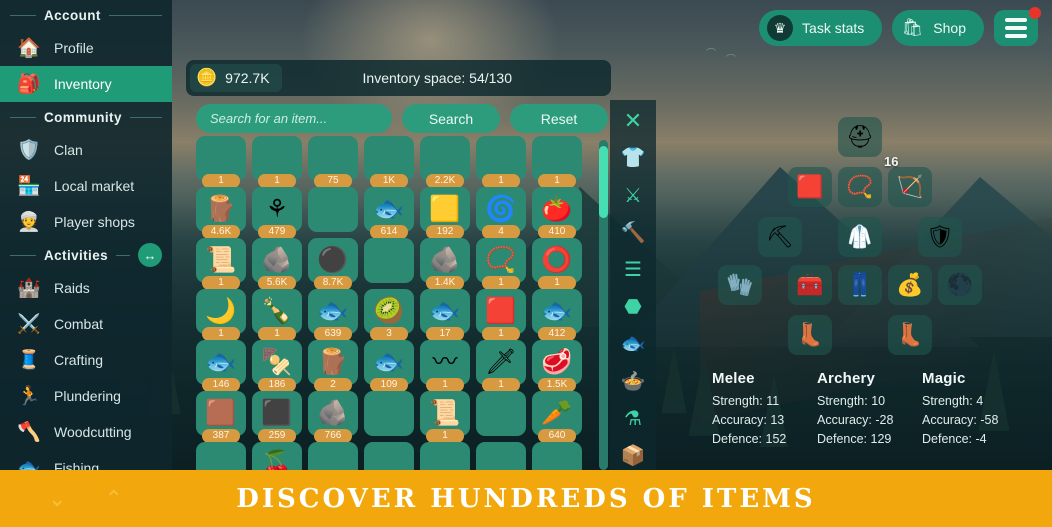  Describe the element at coordinates (445, 213) in the screenshot. I see `inventory-item-slot: 🟨 192` at that location.